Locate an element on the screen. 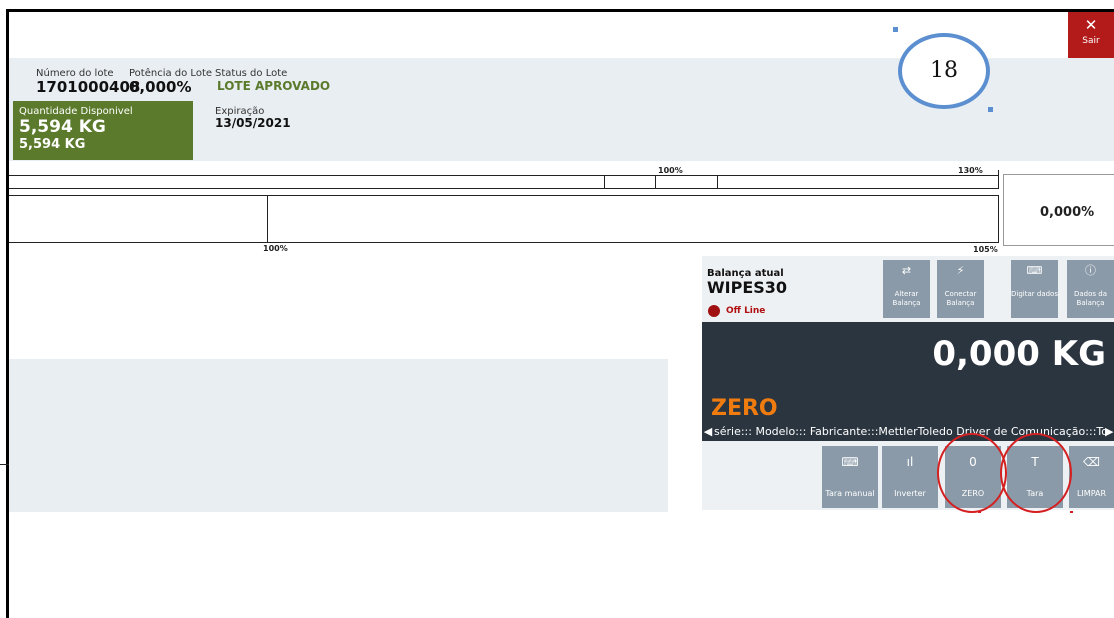 Image resolution: width=1114 pixels, height=618 pixels. ticker-right-arrow-icon: ▶ is located at coordinates (1109, 431).